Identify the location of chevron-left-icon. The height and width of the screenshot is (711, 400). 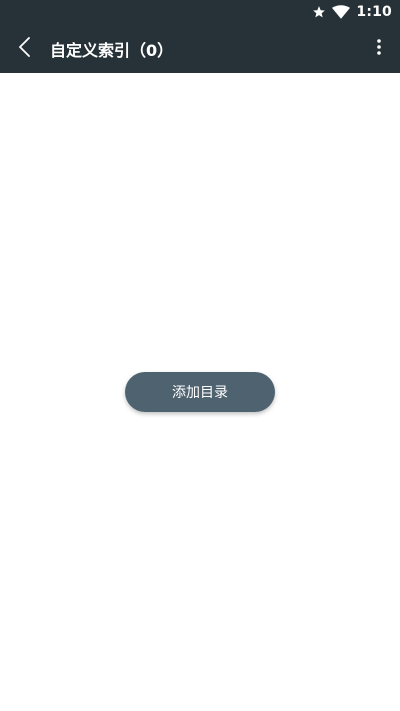
(25, 48).